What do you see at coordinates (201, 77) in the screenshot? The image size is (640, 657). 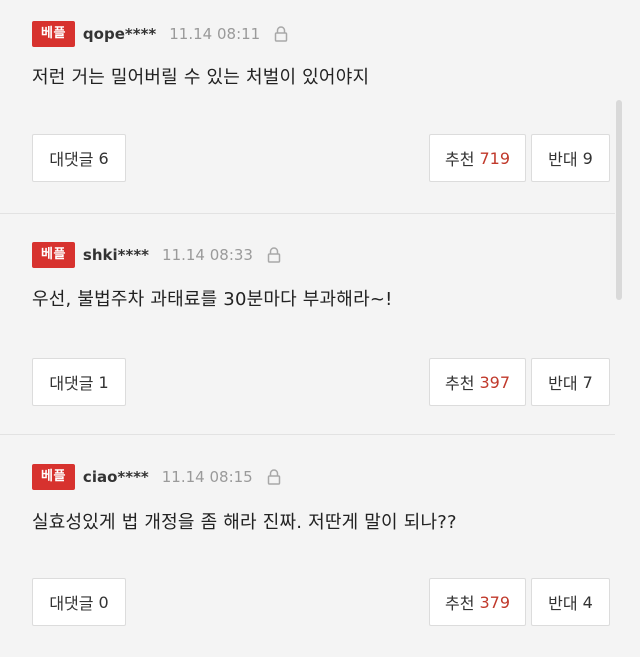 I see `comment-text: 저런 거는 밀어버릴 수 있는 처벌이 있어야지` at bounding box center [201, 77].